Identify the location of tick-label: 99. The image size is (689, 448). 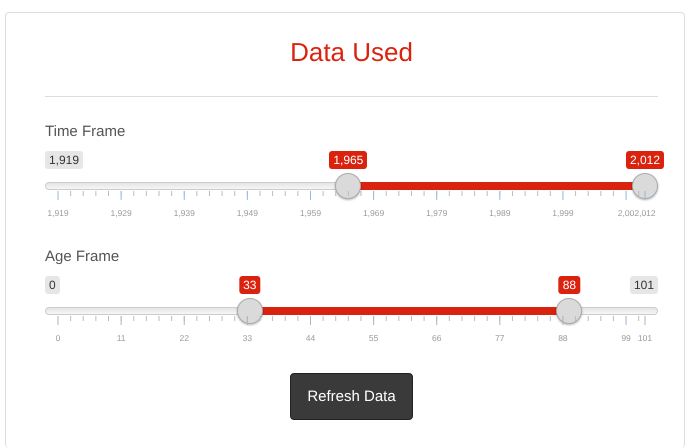
(626, 338).